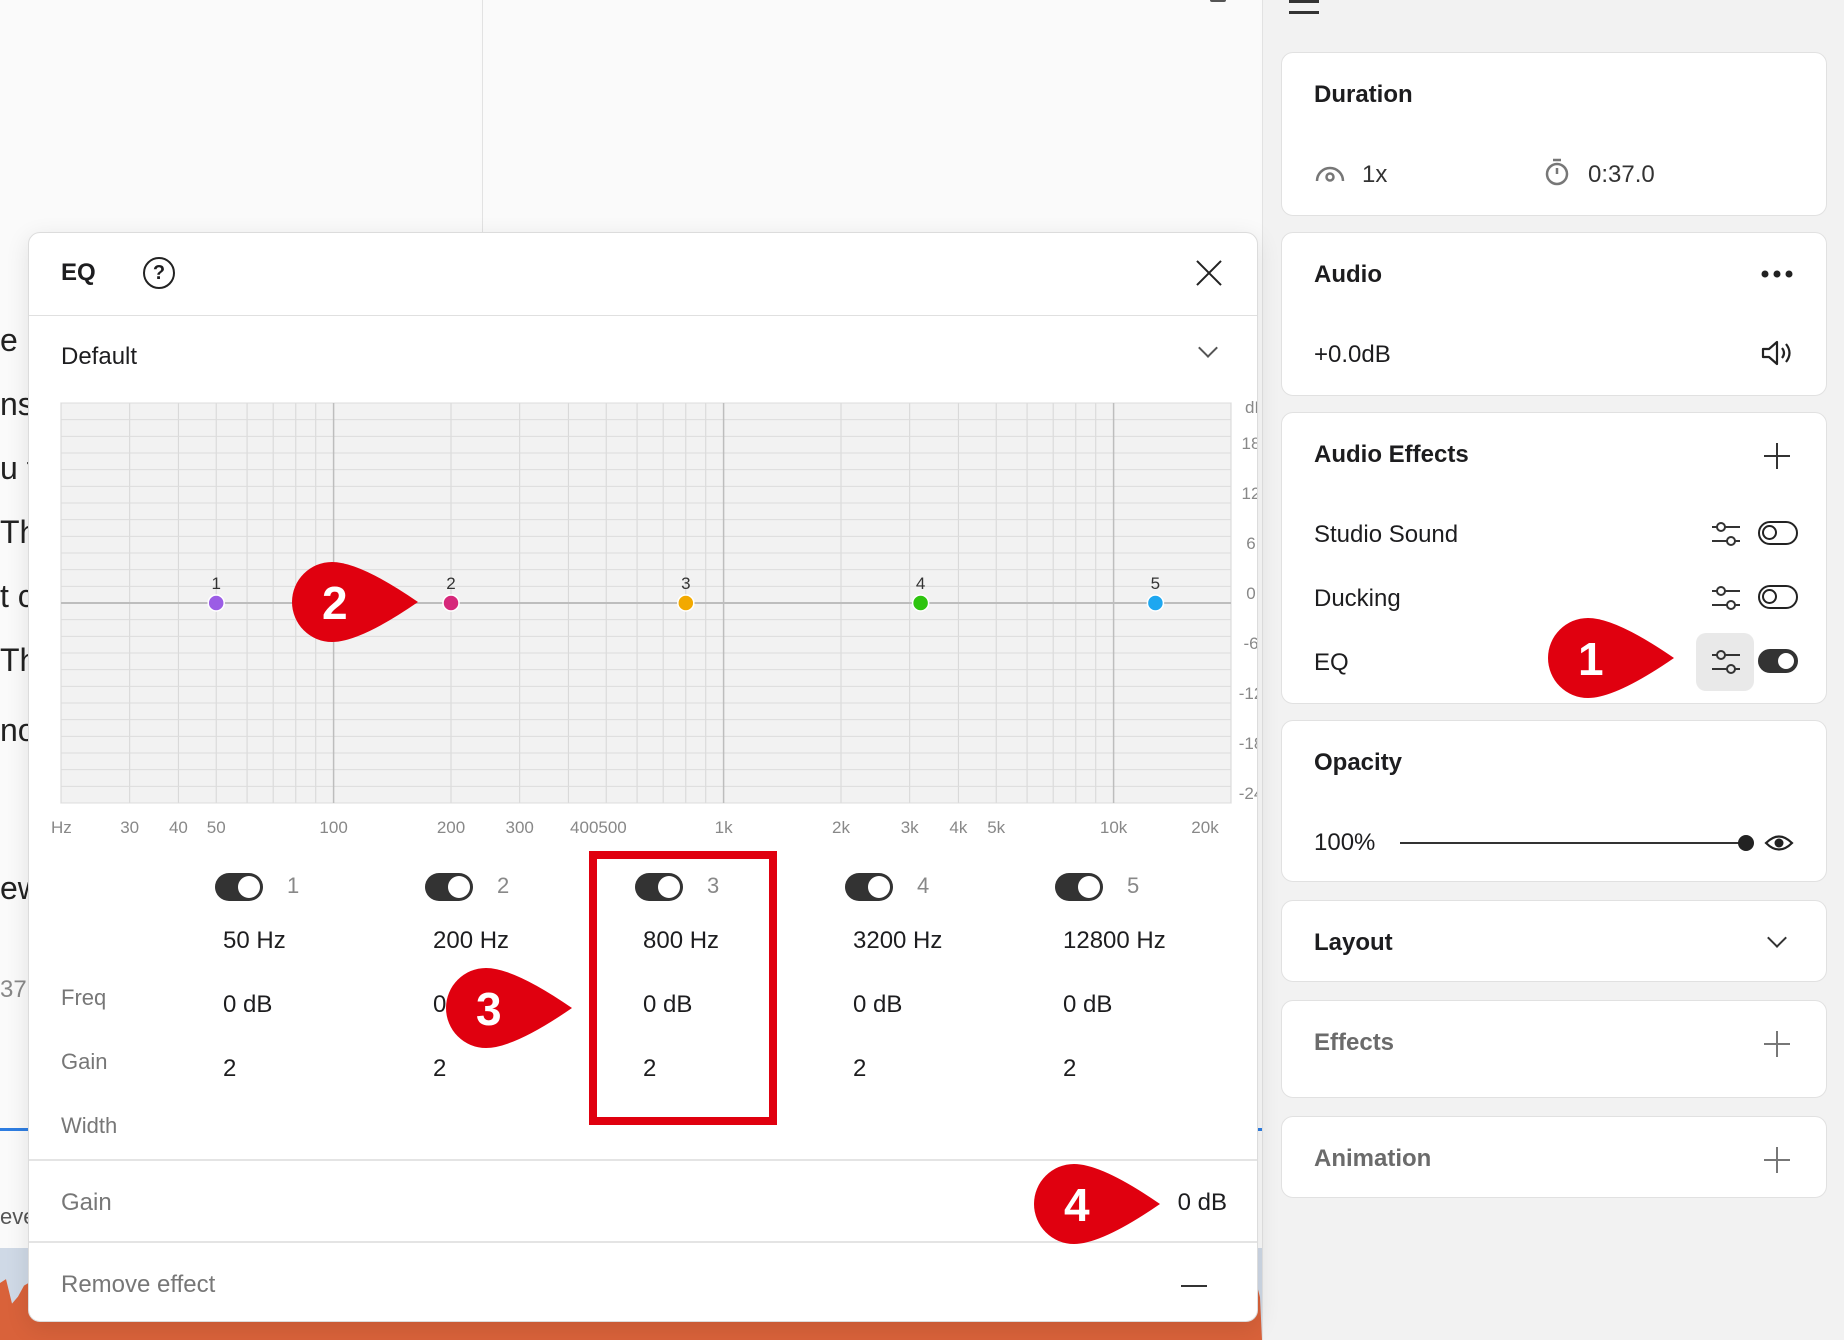  Describe the element at coordinates (89, 1125) in the screenshot. I see `width-label: Width` at that location.